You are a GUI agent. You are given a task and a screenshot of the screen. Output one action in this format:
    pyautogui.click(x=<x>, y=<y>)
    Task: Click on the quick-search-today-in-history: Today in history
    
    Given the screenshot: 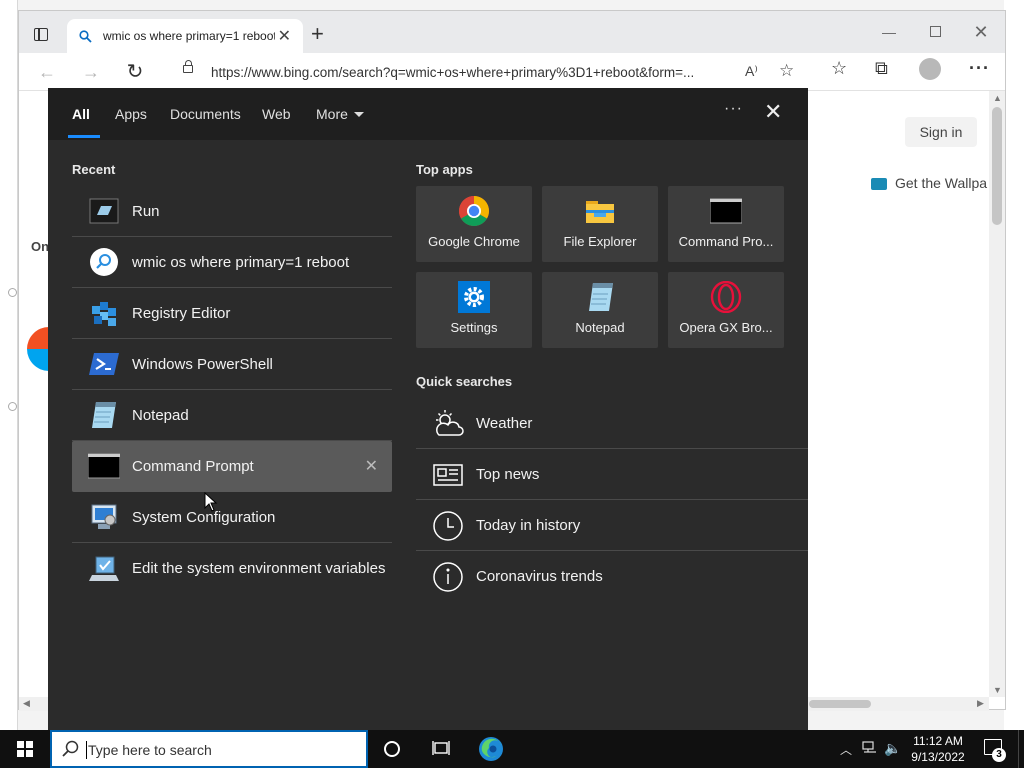 What is the action you would take?
    pyautogui.click(x=612, y=525)
    